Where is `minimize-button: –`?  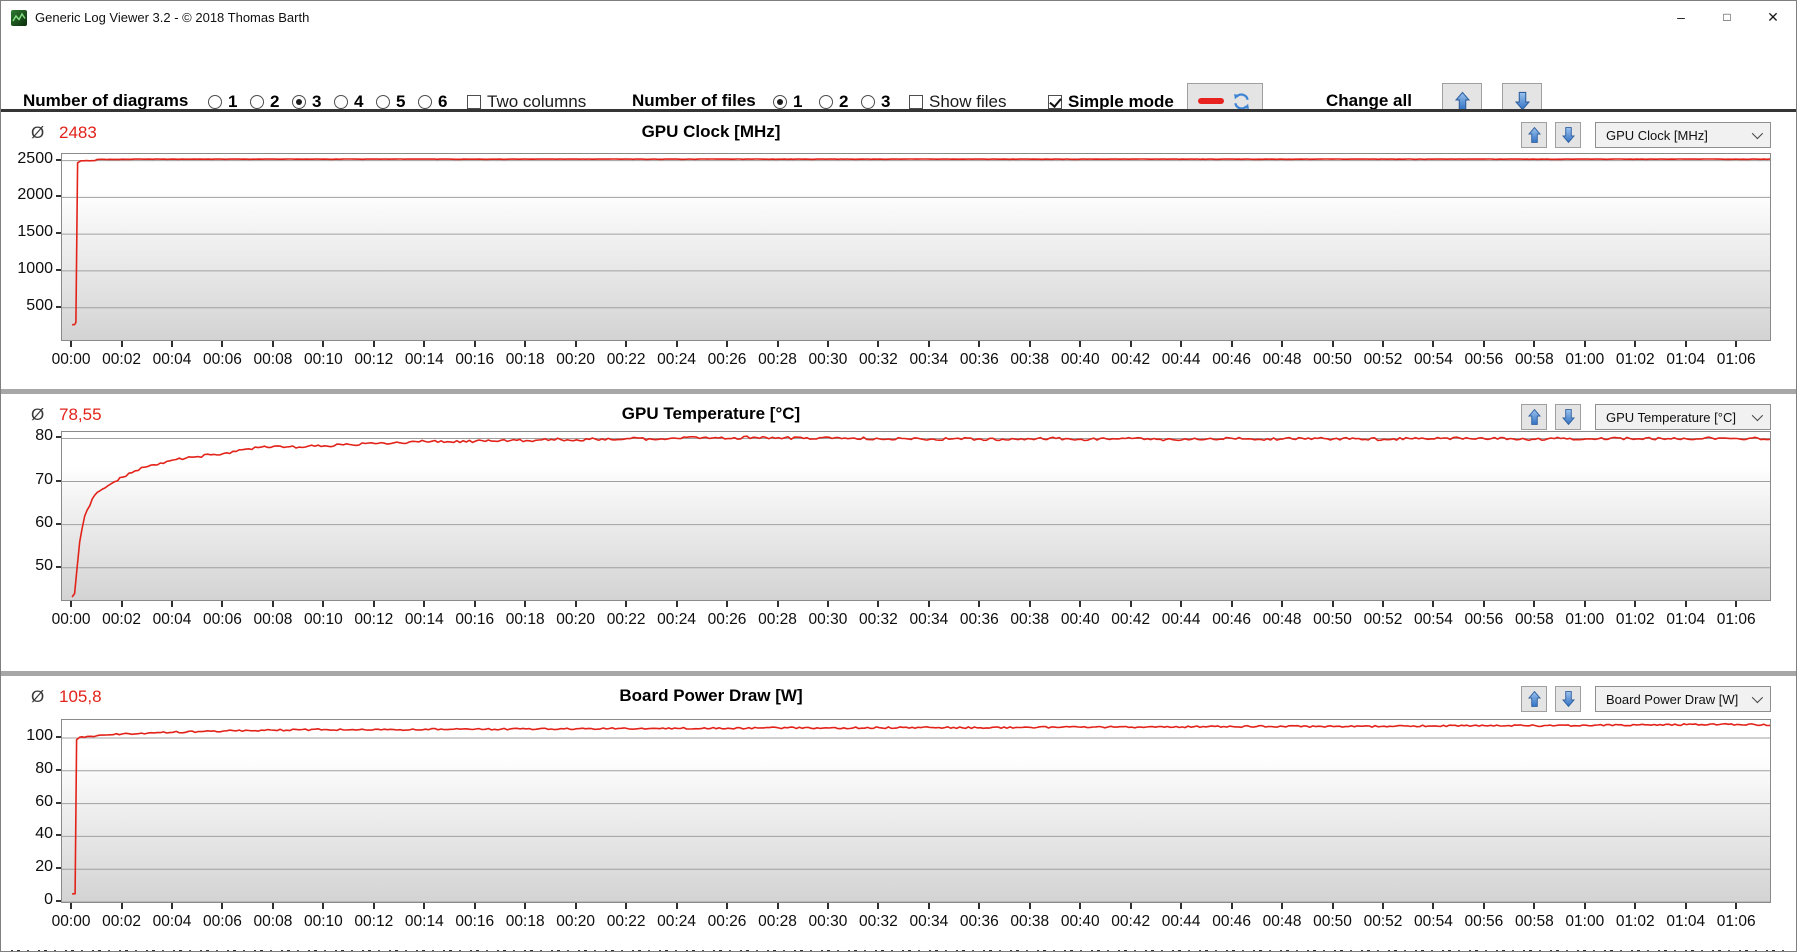
minimize-button: – is located at coordinates (1681, 17).